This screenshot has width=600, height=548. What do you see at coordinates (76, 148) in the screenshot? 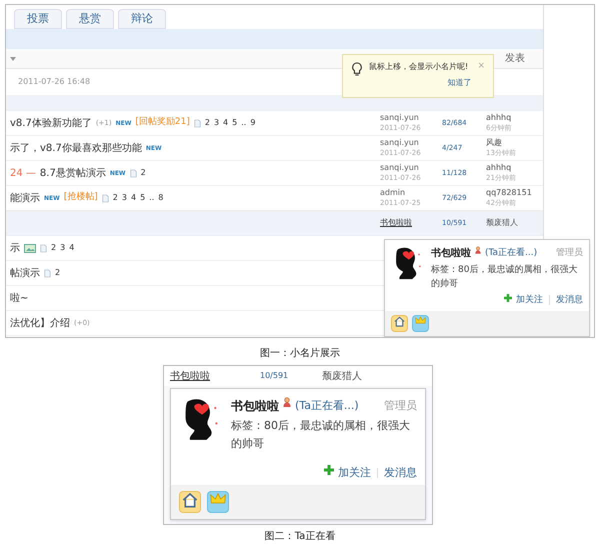
I see `thread-title: 示了，v8.7你最喜欢那些功能` at bounding box center [76, 148].